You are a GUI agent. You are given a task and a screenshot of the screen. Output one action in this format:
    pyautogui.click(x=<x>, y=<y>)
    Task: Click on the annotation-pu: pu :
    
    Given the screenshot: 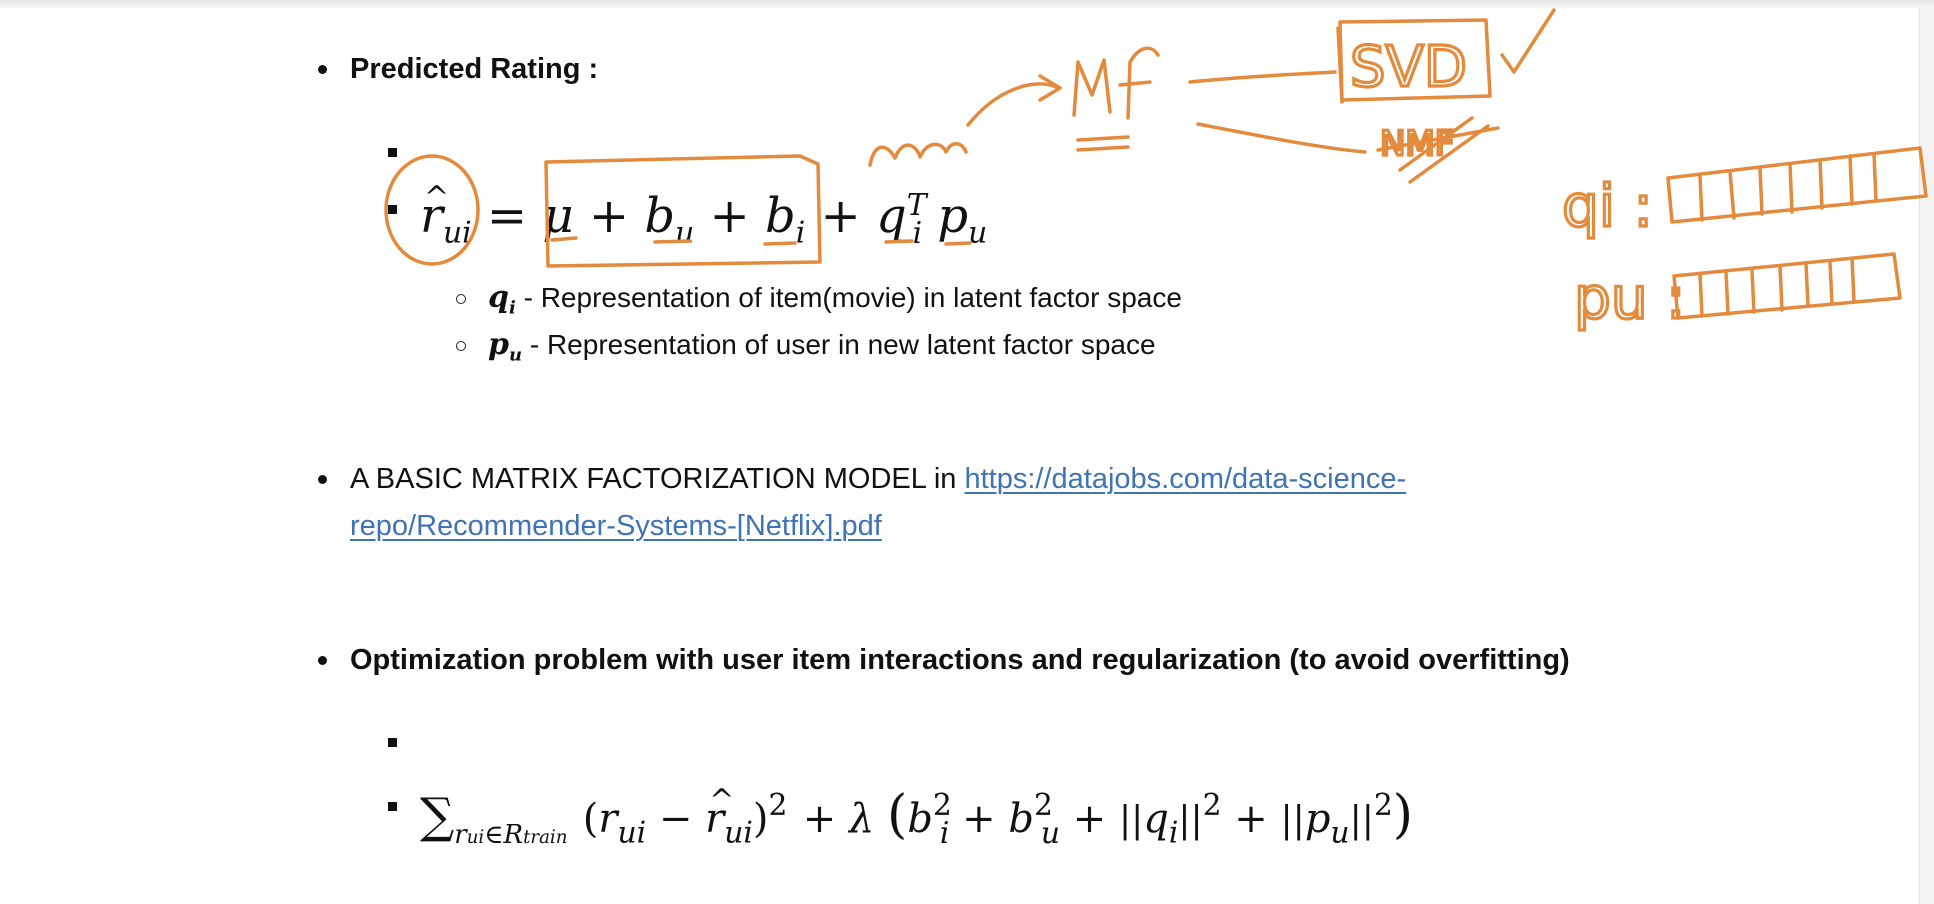 What is the action you would take?
    pyautogui.click(x=1630, y=298)
    